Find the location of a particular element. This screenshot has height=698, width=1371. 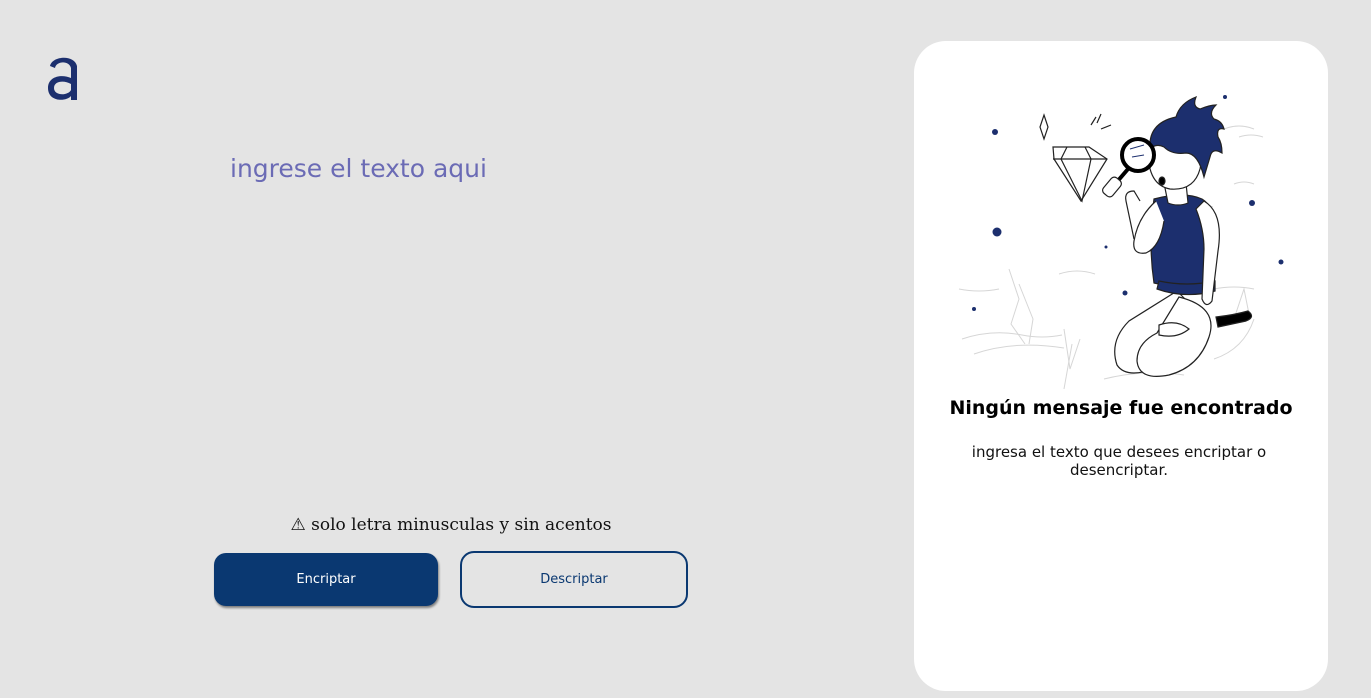

warning-note: ⚠ solo letra minusculas y sin acentos is located at coordinates (451, 525).